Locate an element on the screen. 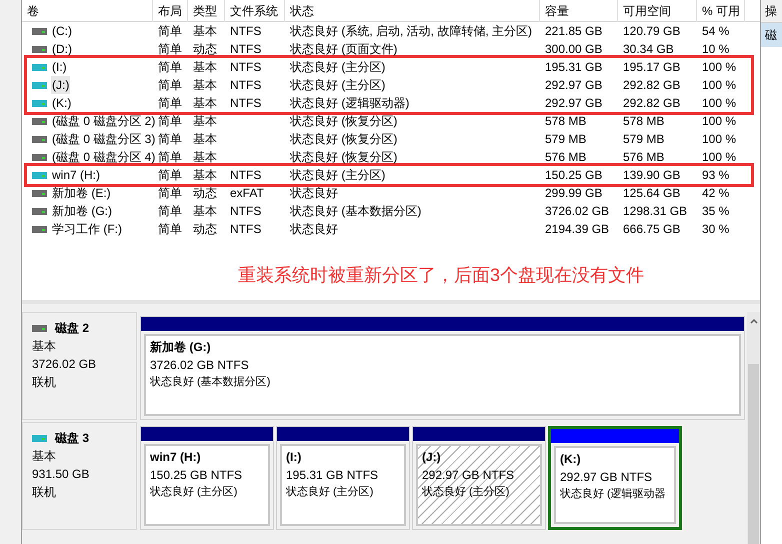 The image size is (782, 544). partition-block: (I:) 195.31 GB NTFS 状态良好 (主分区) is located at coordinates (343, 478).